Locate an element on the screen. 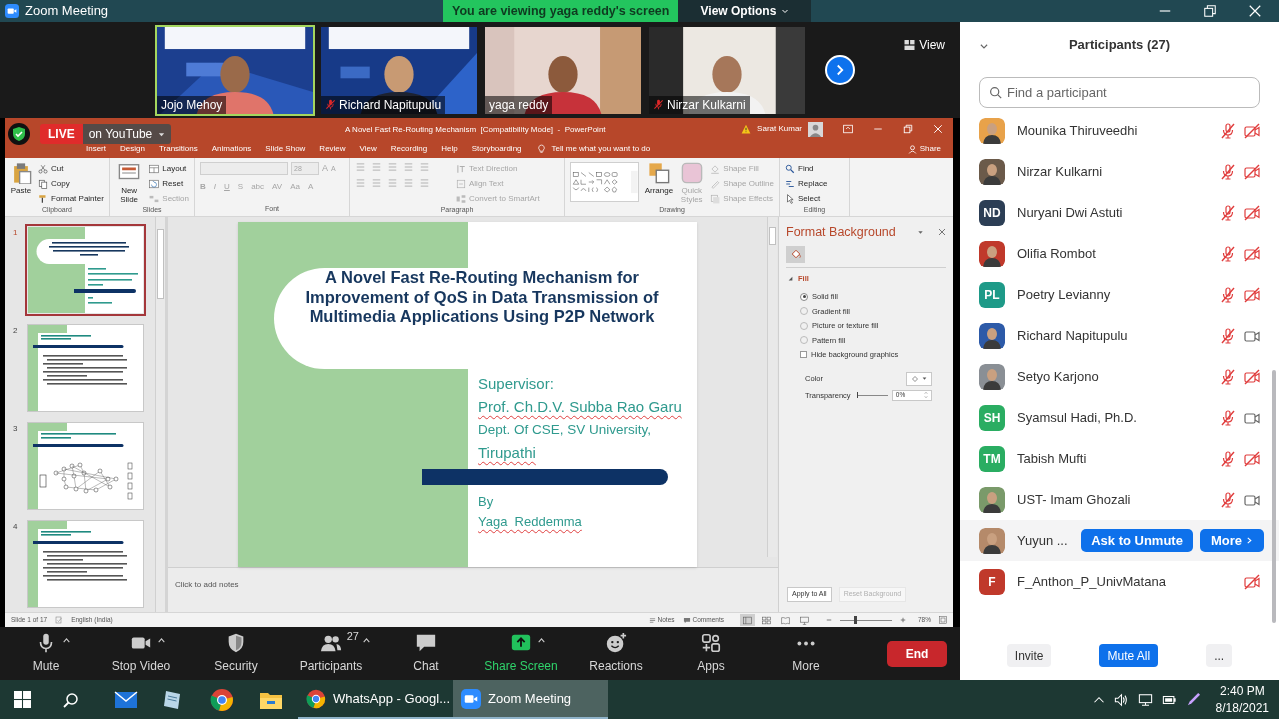 This screenshot has height=719, width=1279. ribbon-tab: Storyboarding is located at coordinates (496, 149).